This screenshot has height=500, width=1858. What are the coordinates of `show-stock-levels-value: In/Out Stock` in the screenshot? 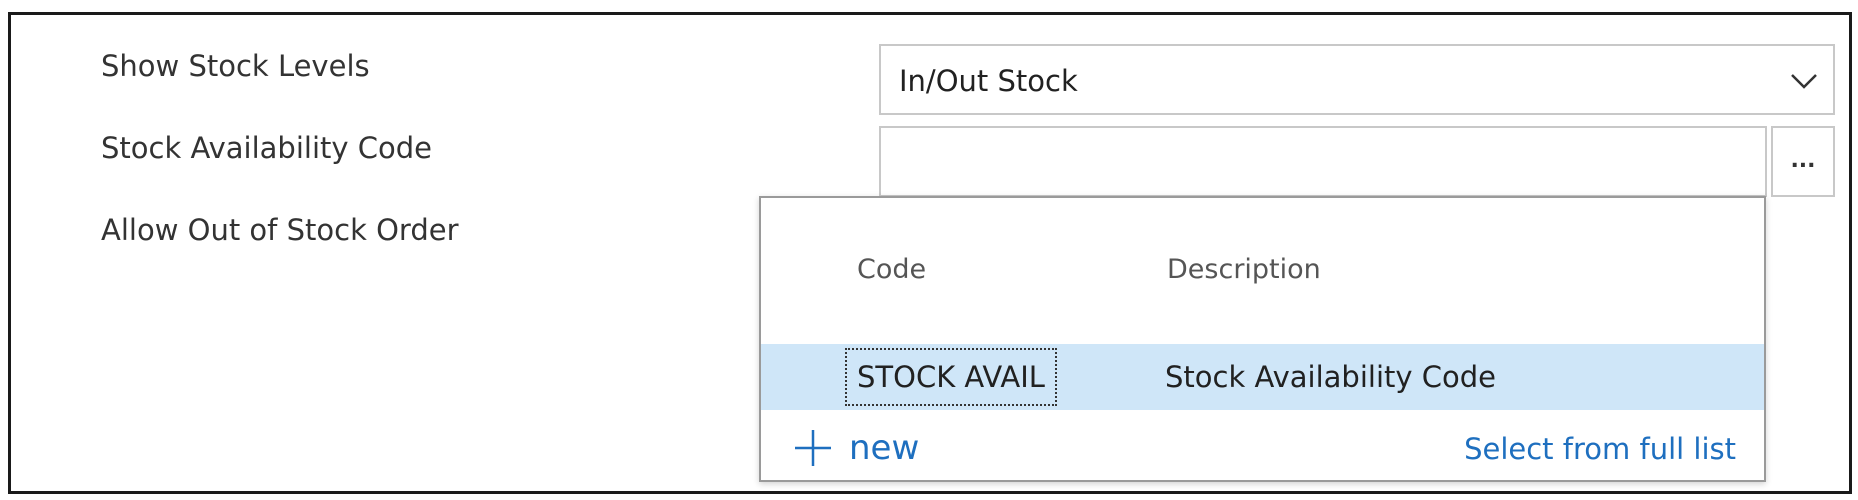 It's located at (988, 81).